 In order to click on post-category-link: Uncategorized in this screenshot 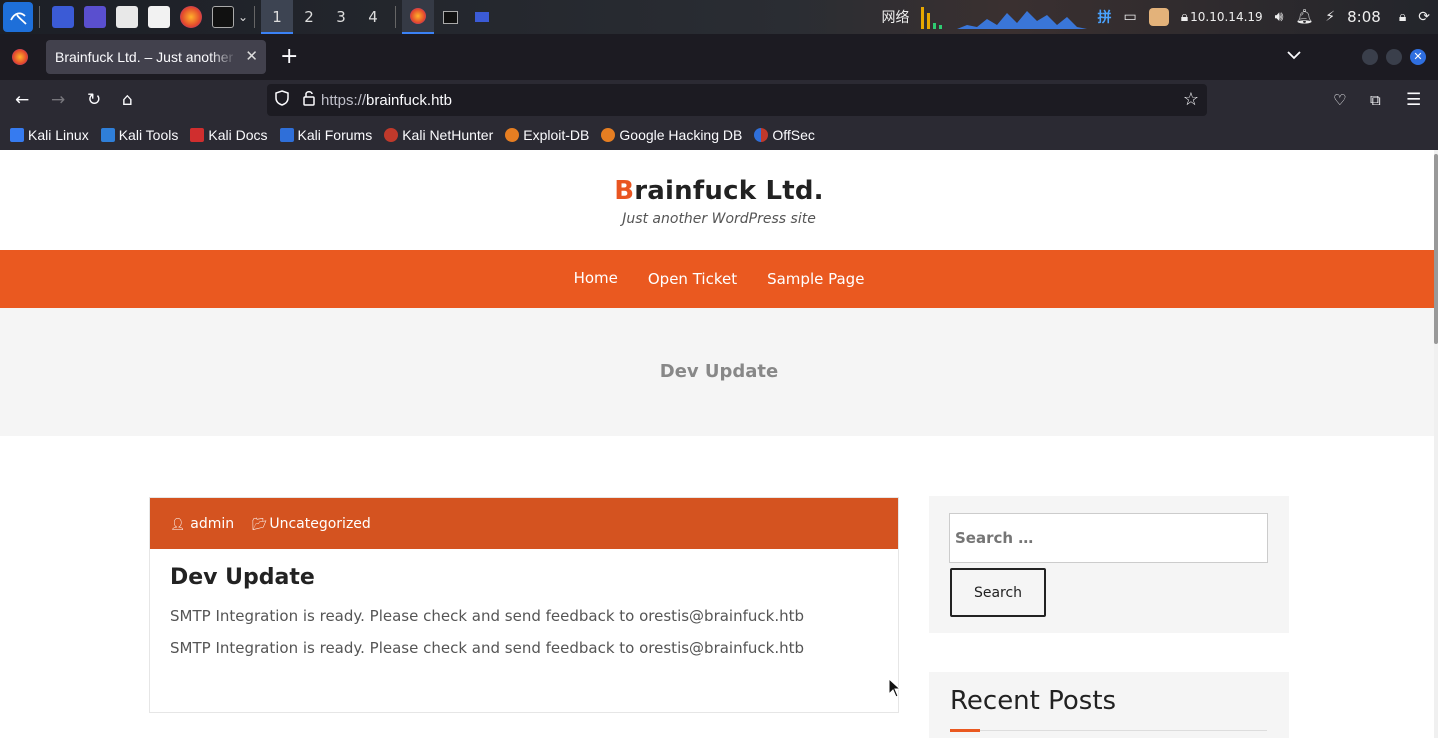, I will do `click(319, 524)`.